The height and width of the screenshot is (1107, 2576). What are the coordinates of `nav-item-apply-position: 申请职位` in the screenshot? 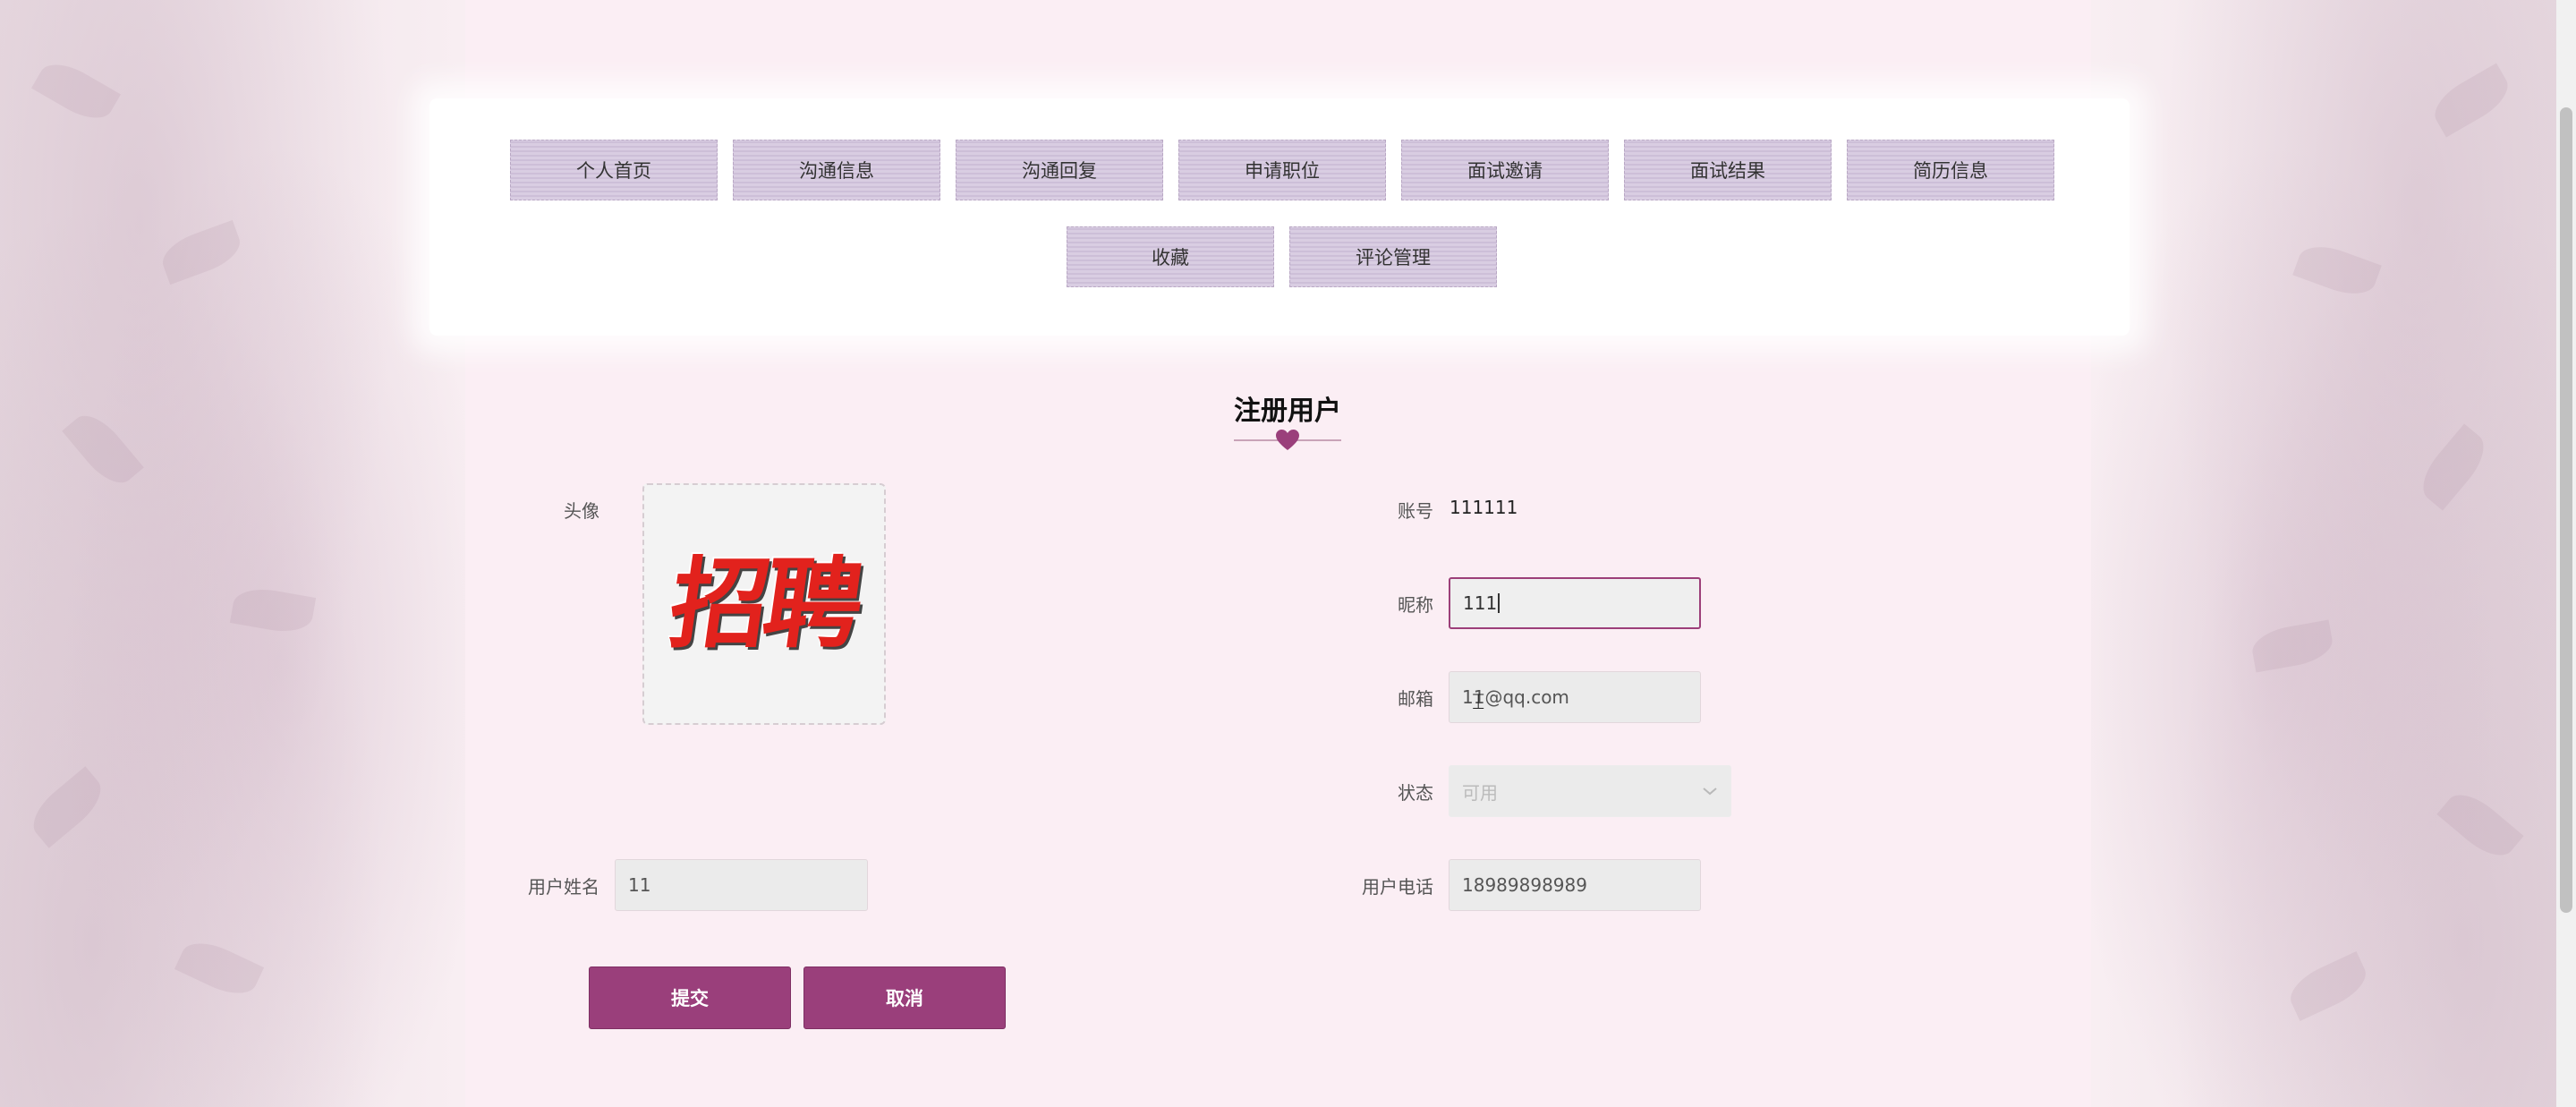 It's located at (1282, 170).